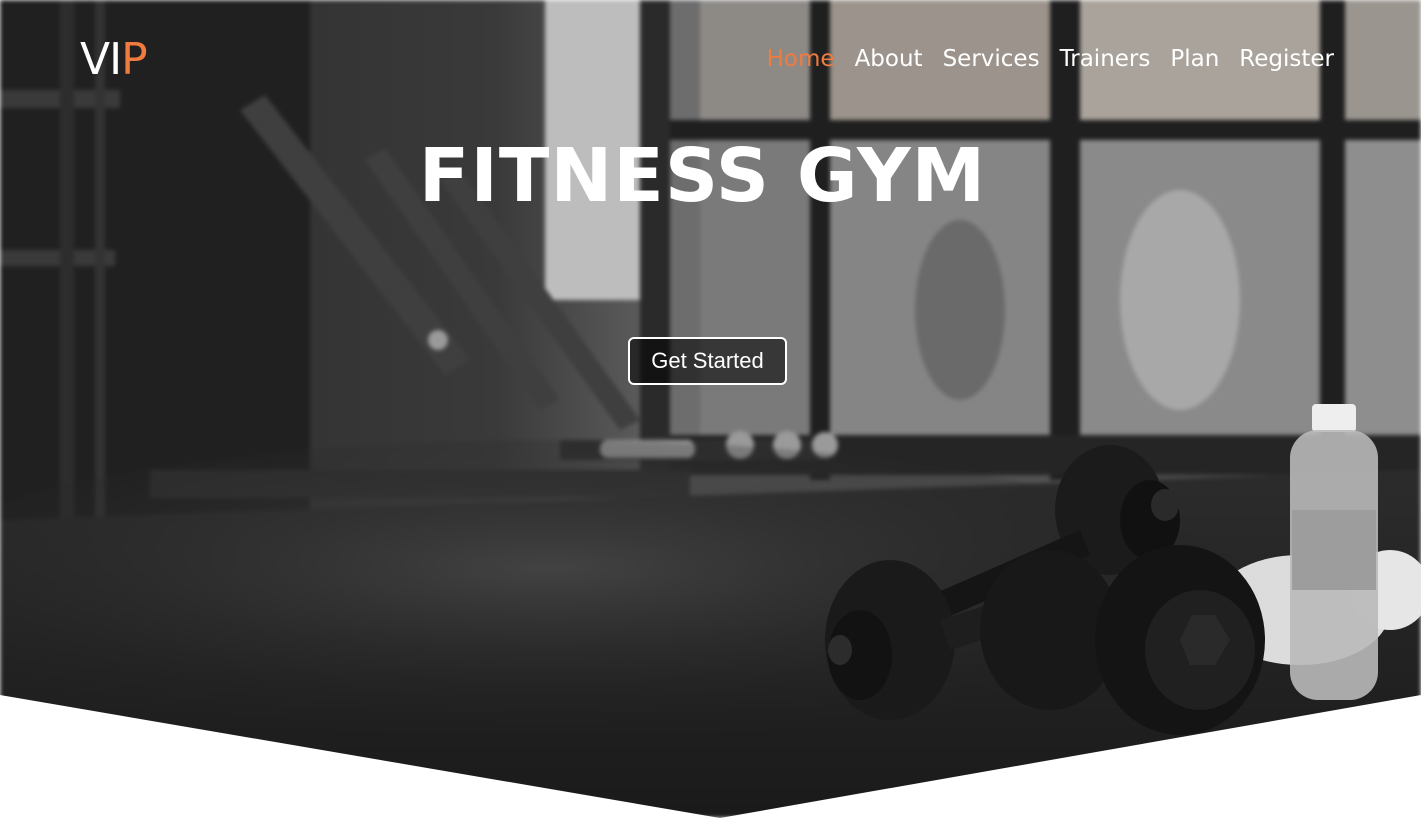  What do you see at coordinates (702, 176) in the screenshot?
I see `hero-title: FITNESS GYM` at bounding box center [702, 176].